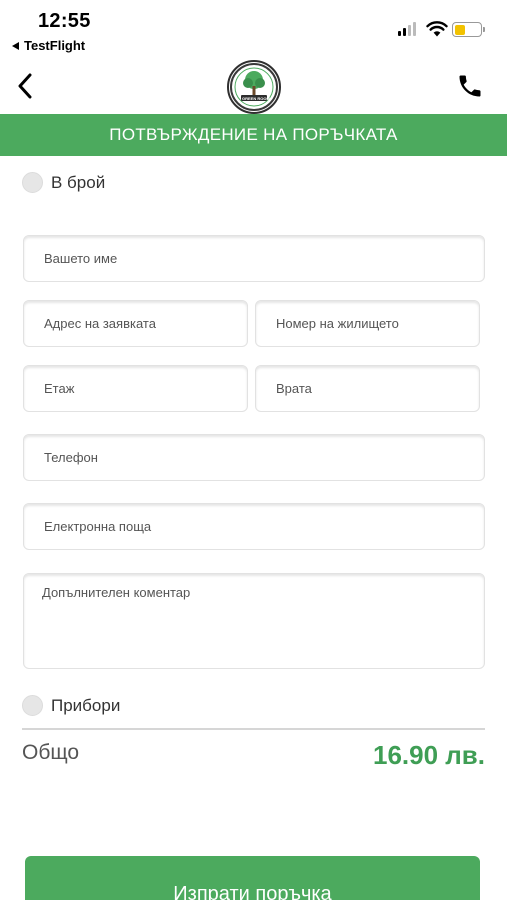 The height and width of the screenshot is (900, 507). What do you see at coordinates (15, 45) in the screenshot?
I see `back-triangle-icon` at bounding box center [15, 45].